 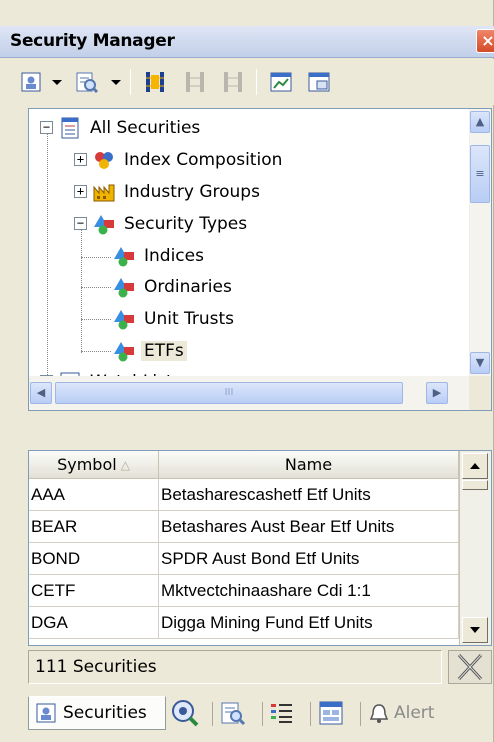 I want to click on tab-window-grid, so click(x=335, y=713).